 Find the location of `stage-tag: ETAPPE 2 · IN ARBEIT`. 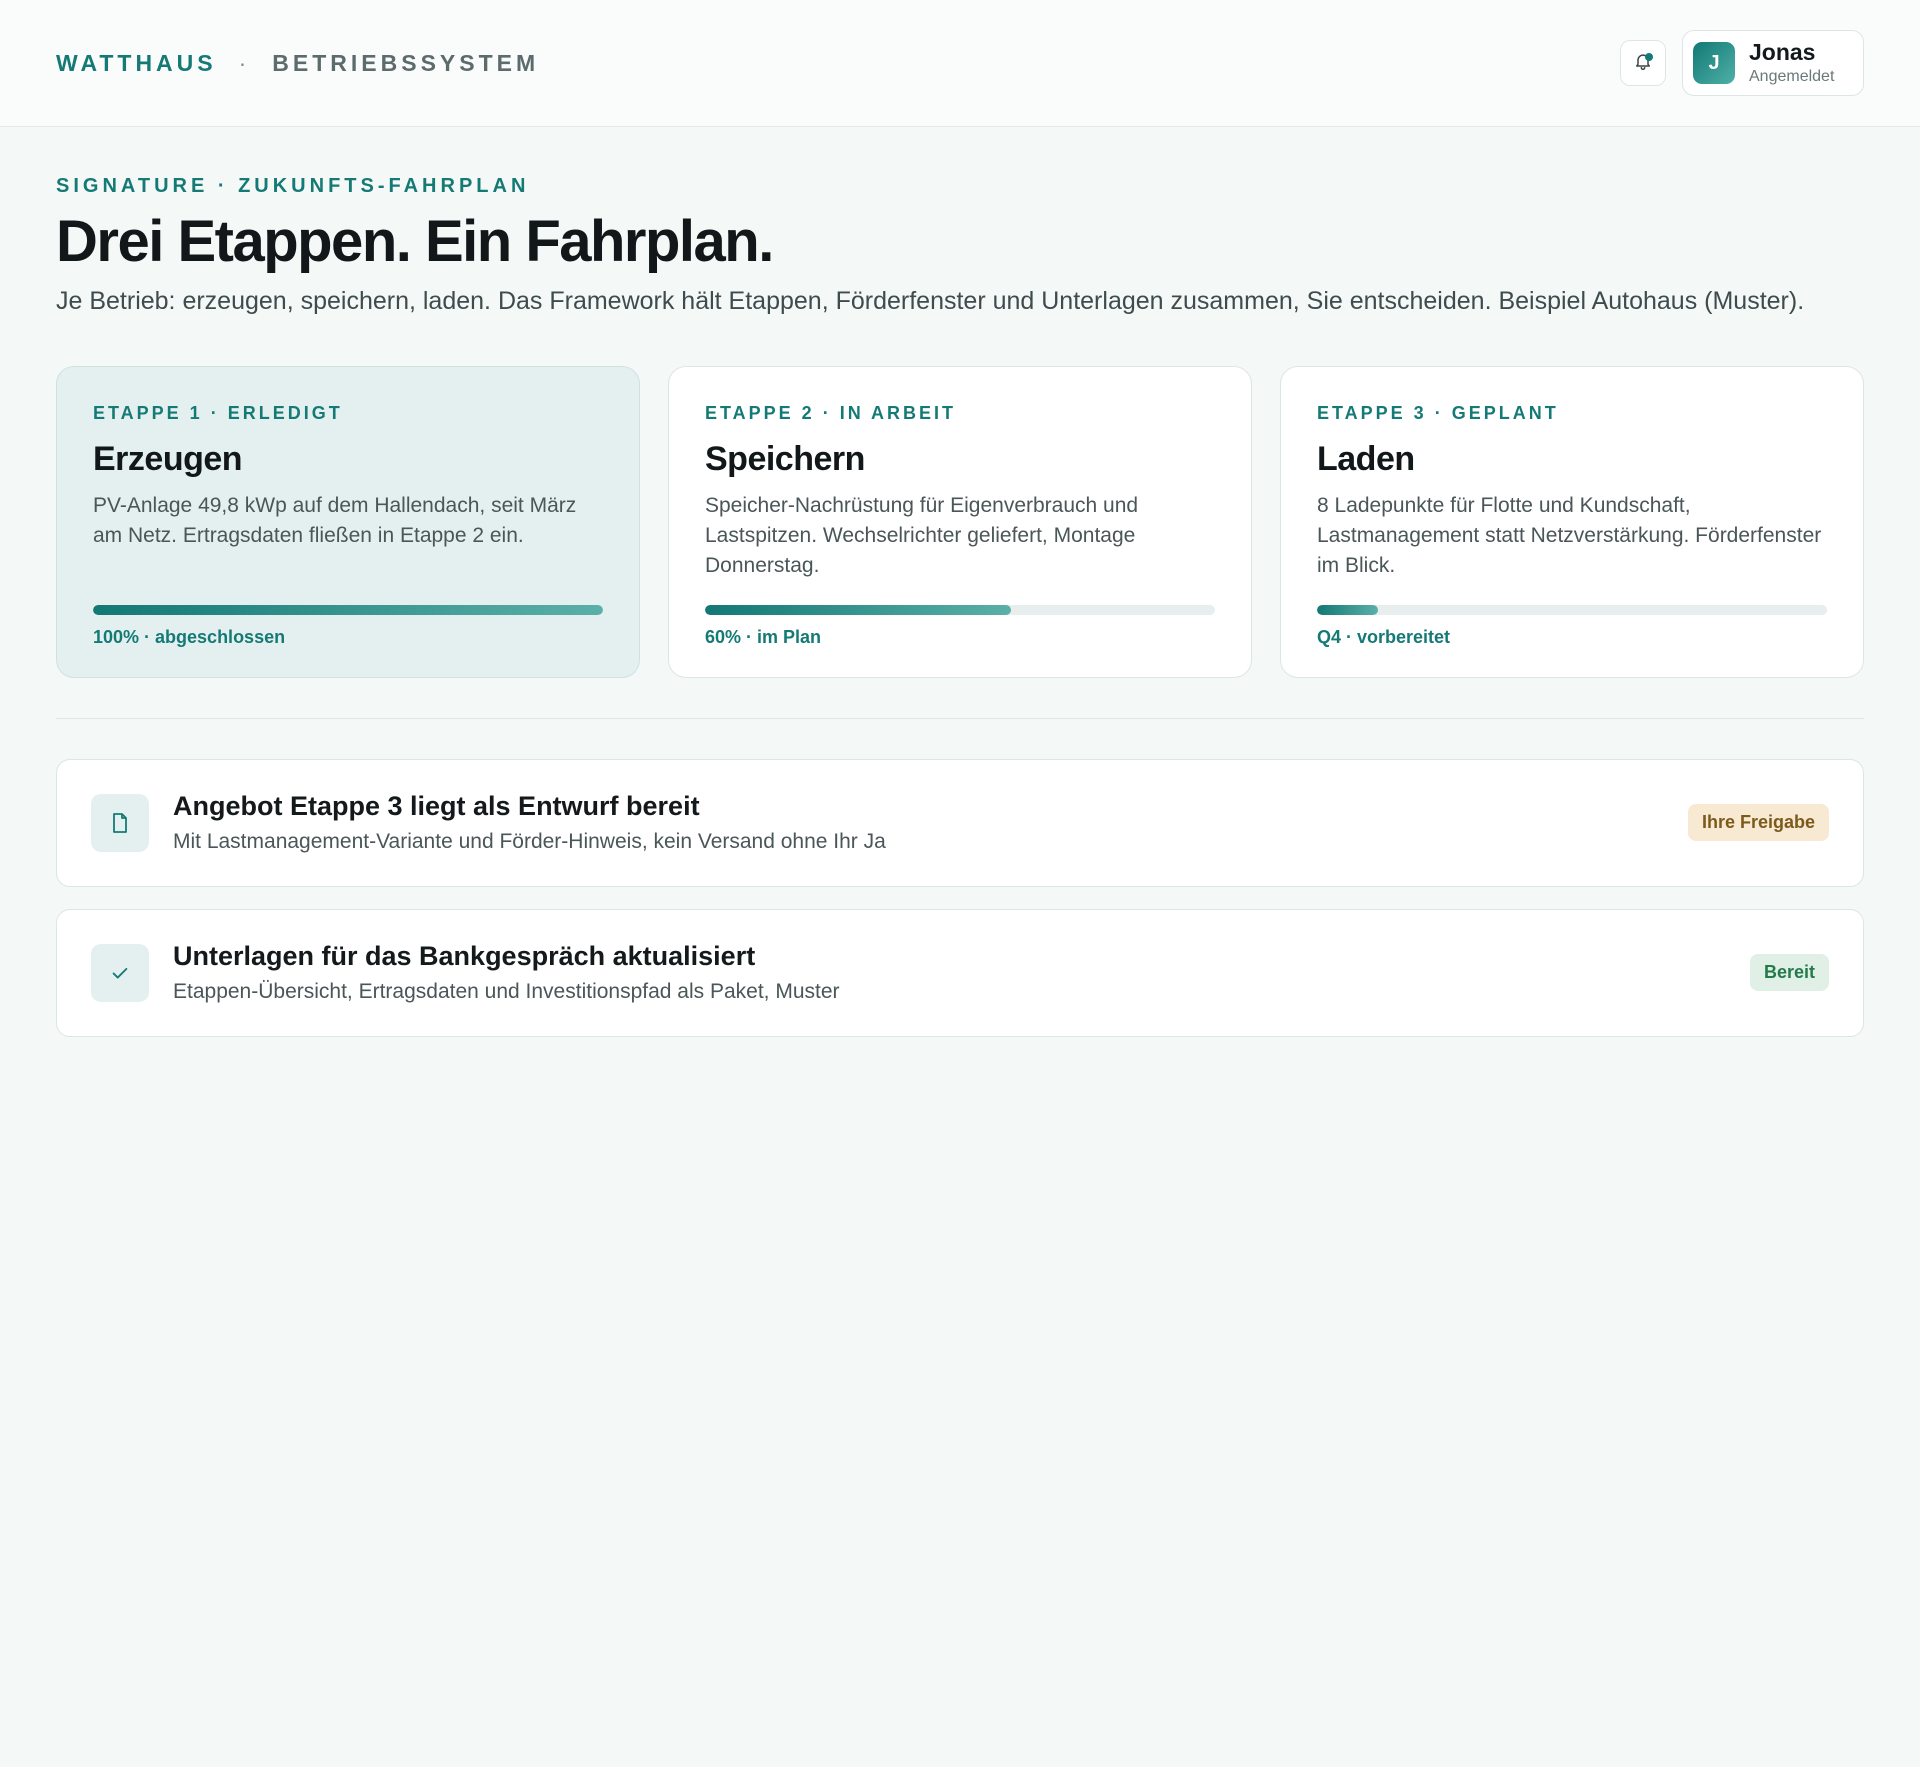

stage-tag: ETAPPE 2 · IN ARBEIT is located at coordinates (831, 412).